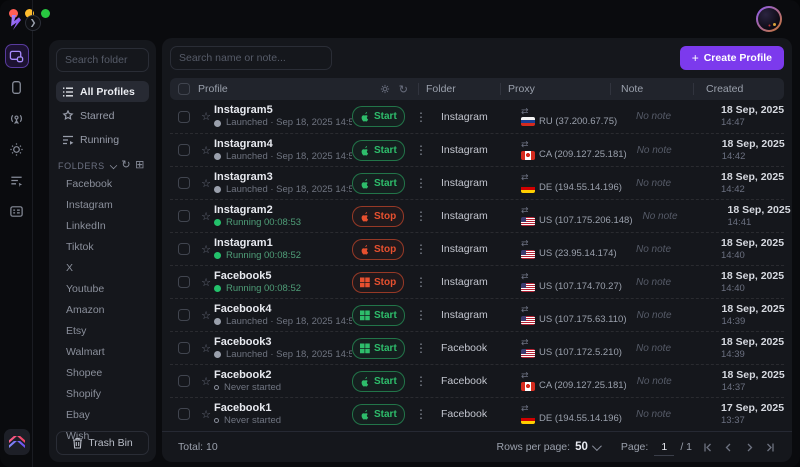 The image size is (800, 467). I want to click on profile-name: Instagram5, so click(283, 110).